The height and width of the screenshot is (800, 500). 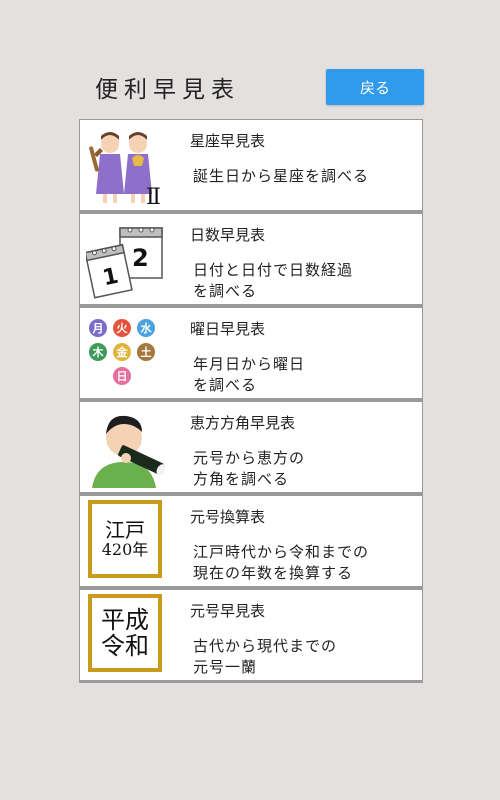 What do you see at coordinates (251, 259) in the screenshot?
I see `list-item-days: 2 1 日数早見表 日付と日付で日数経過 を調べる` at bounding box center [251, 259].